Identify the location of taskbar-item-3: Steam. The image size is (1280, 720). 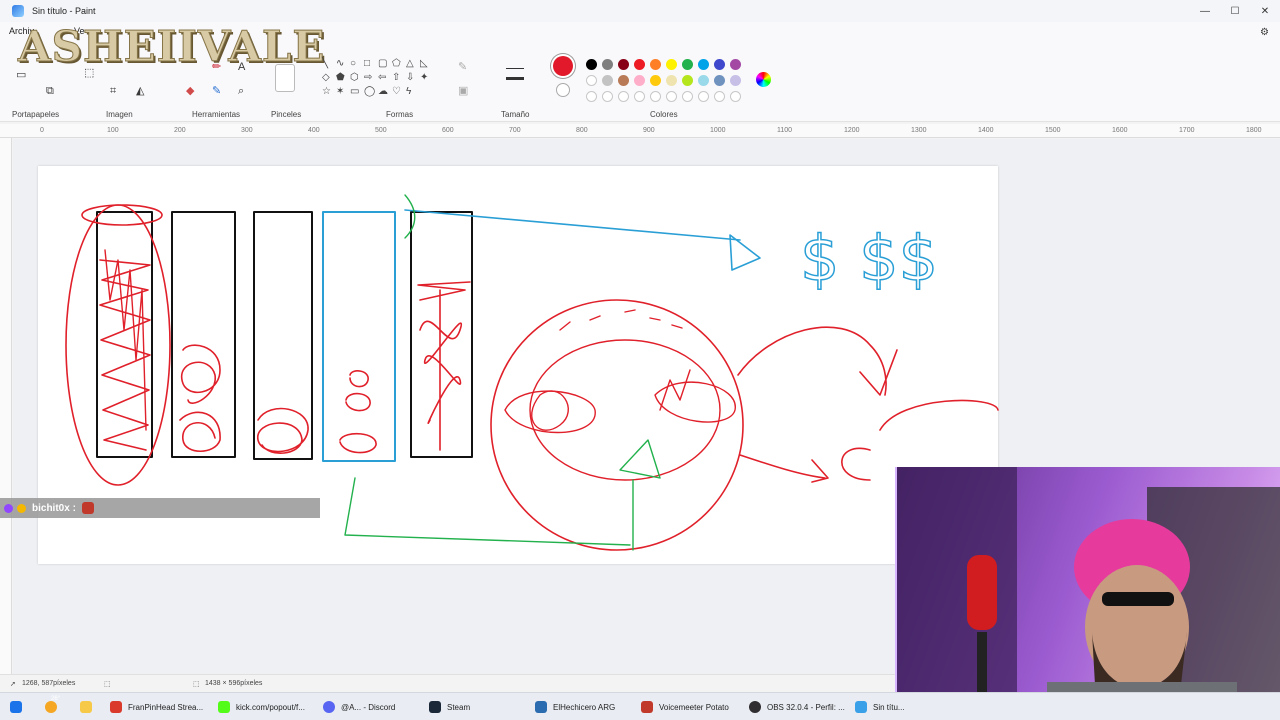
(449, 706).